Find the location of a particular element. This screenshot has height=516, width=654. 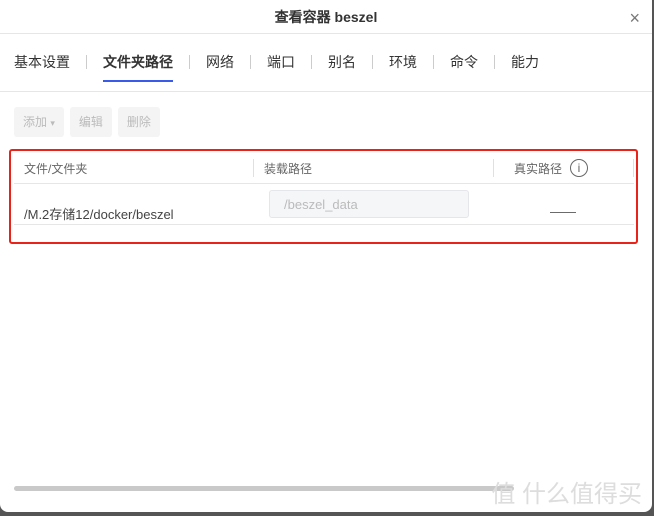

tab-port: 端口 is located at coordinates (281, 64).